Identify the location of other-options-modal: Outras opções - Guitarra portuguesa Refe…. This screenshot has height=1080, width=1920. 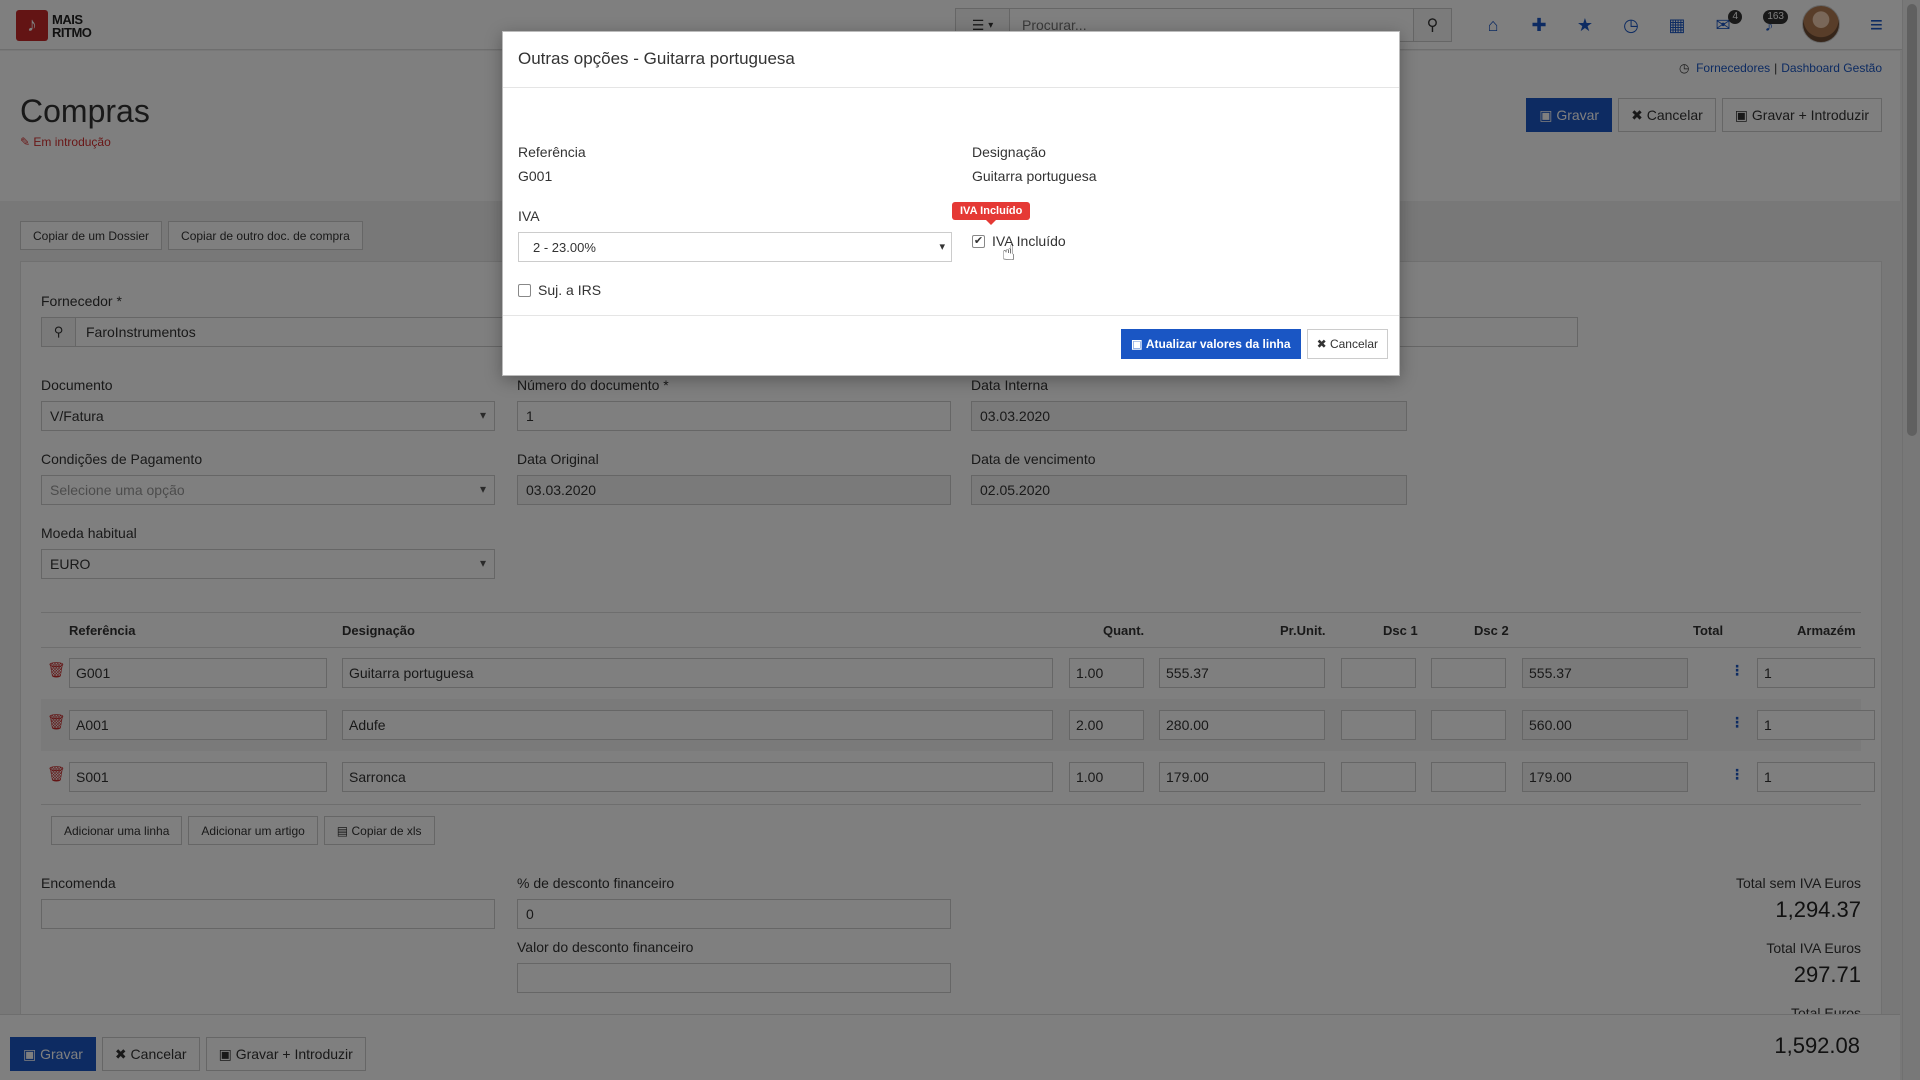
(951, 203).